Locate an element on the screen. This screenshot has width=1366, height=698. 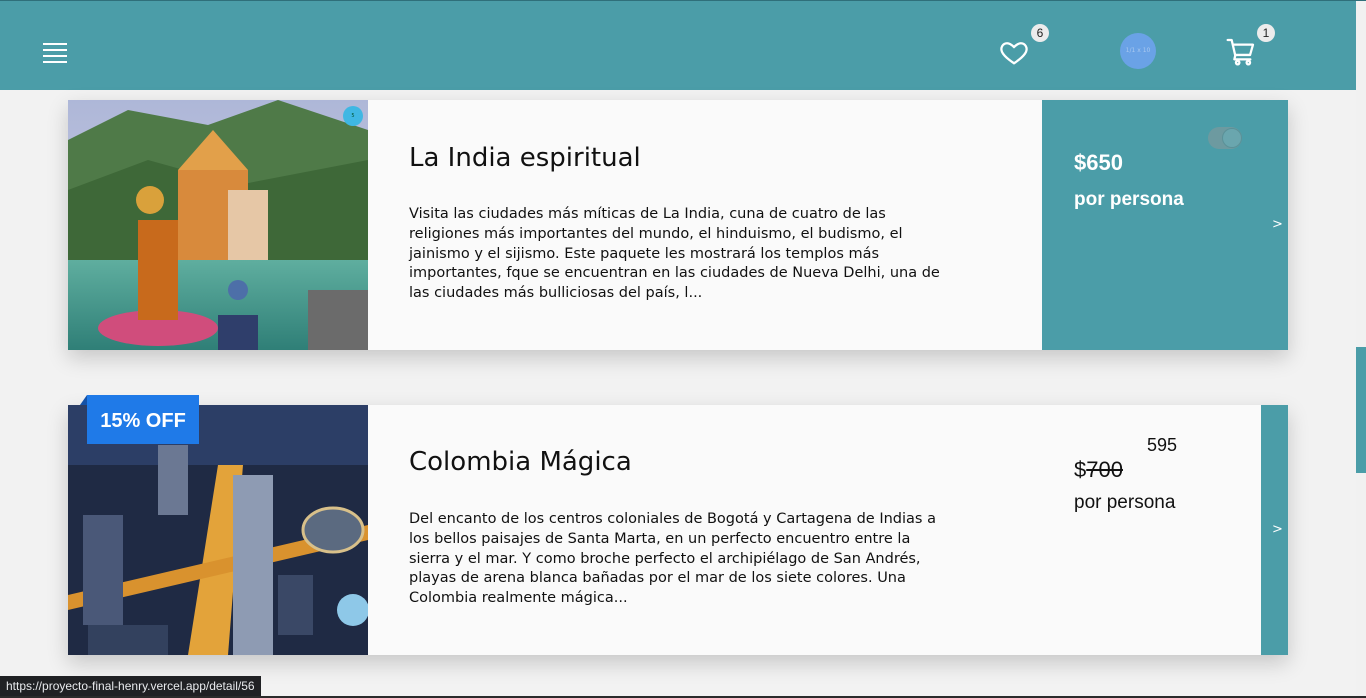
original-price-value: 700 is located at coordinates (1104, 469).